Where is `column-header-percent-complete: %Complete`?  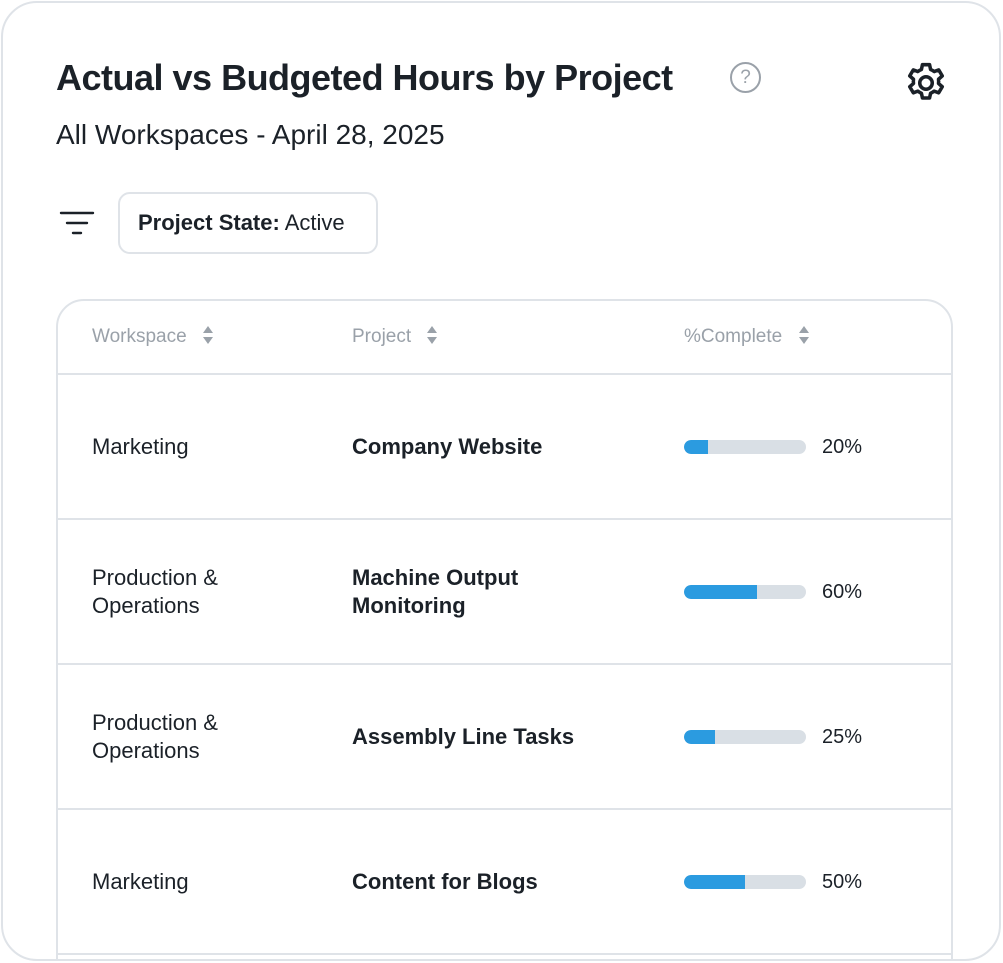
column-header-percent-complete: %Complete is located at coordinates (747, 337).